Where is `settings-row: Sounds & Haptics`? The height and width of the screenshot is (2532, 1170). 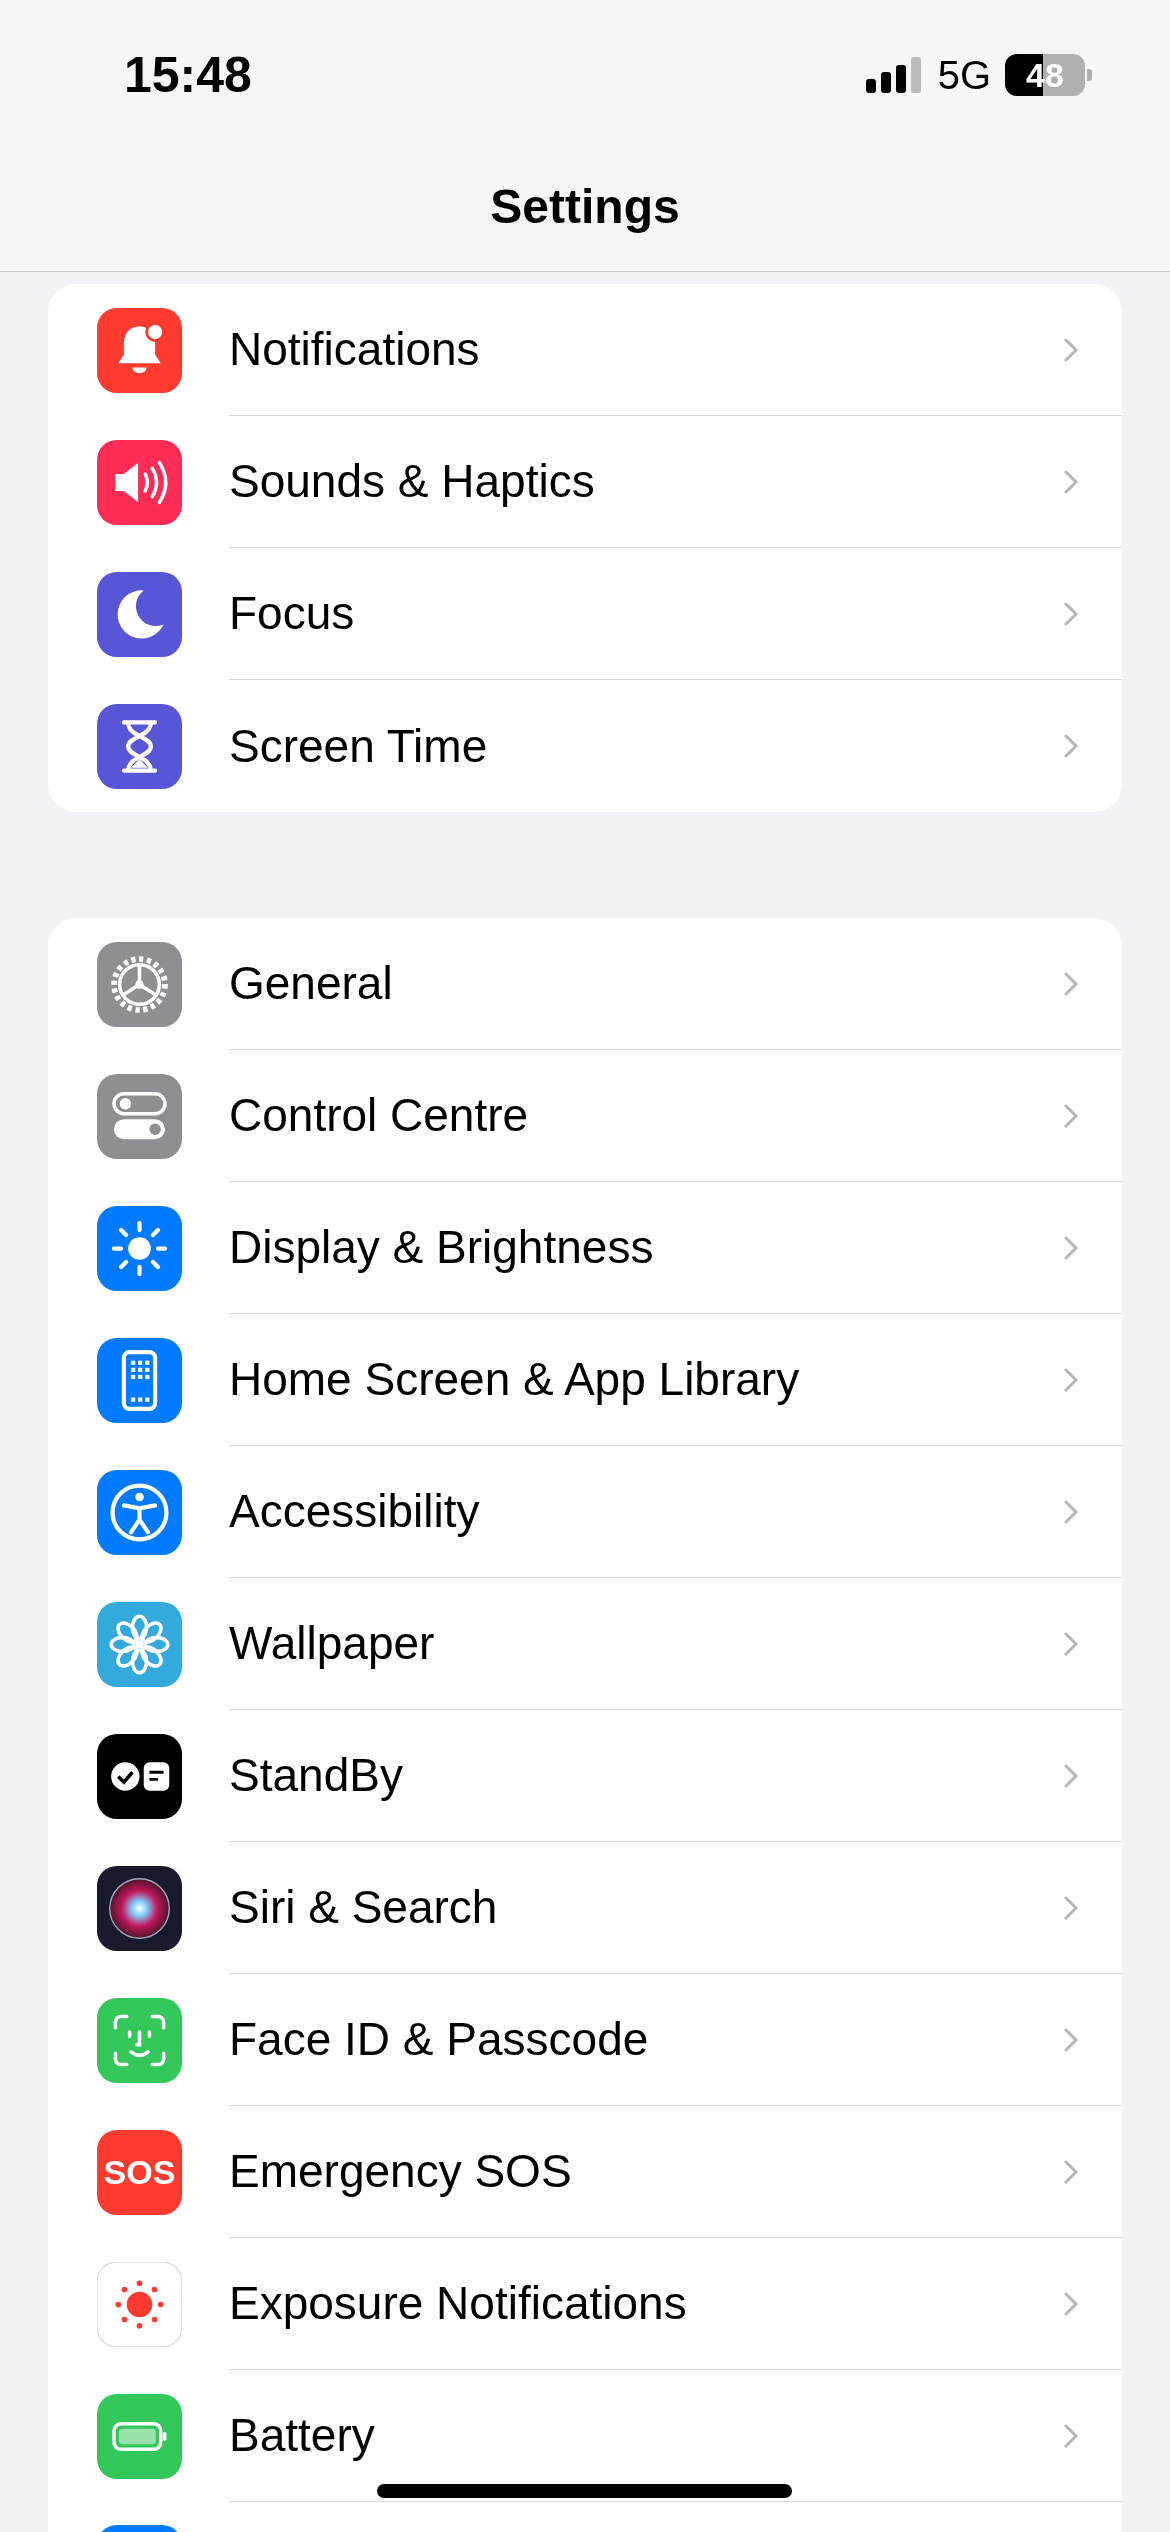
settings-row: Sounds & Haptics is located at coordinates (585, 482).